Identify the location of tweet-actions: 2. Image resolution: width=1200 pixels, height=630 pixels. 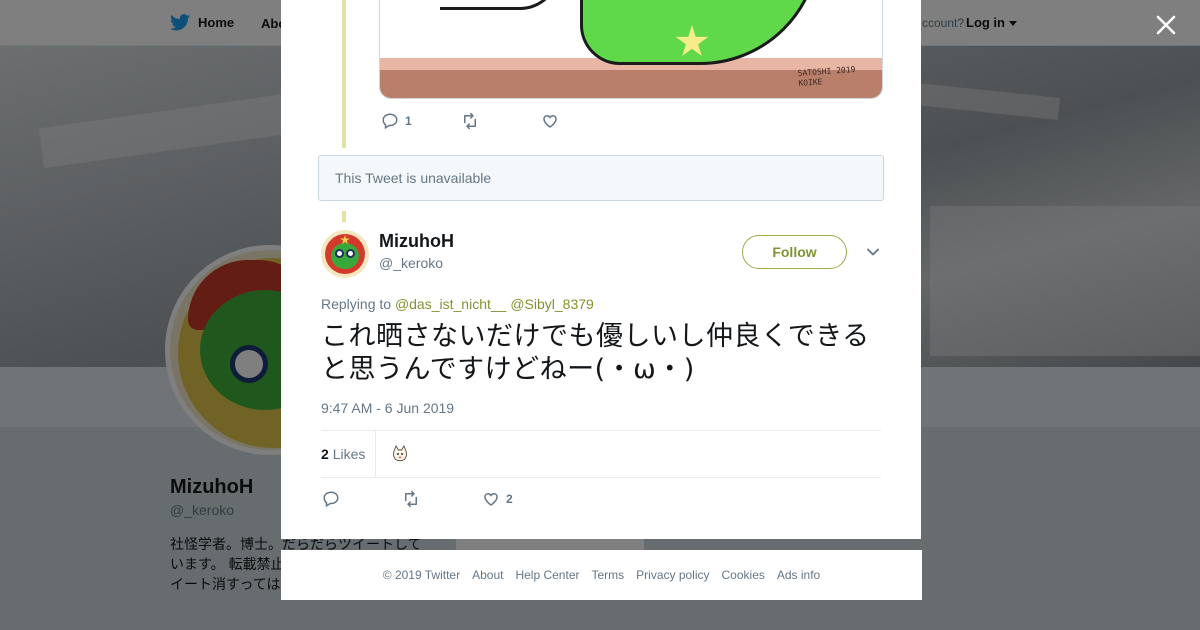
(417, 499).